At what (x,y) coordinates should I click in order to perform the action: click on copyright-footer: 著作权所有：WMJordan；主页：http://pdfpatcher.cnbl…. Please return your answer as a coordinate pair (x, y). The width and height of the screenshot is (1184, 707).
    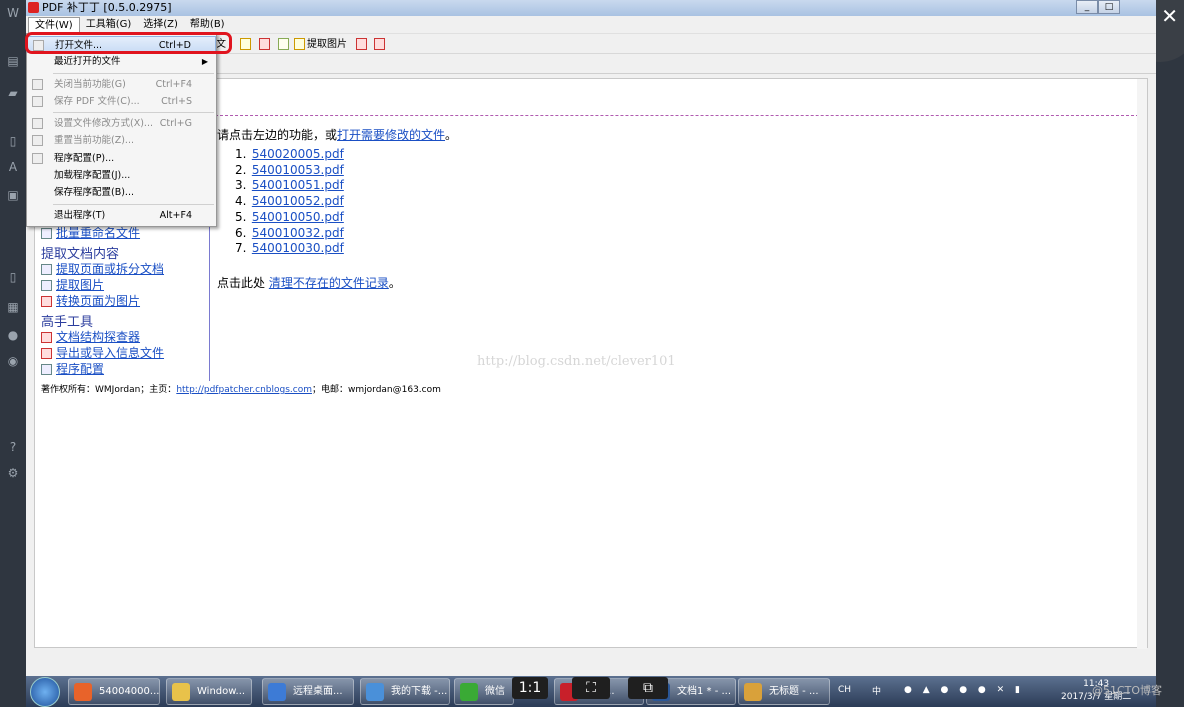
    Looking at the image, I should click on (241, 390).